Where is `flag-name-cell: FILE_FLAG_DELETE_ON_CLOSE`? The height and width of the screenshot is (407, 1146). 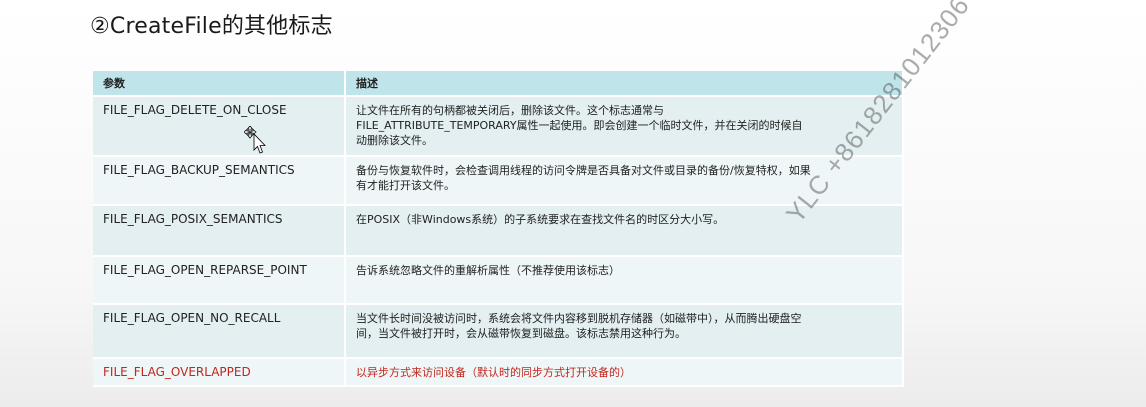 flag-name-cell: FILE_FLAG_DELETE_ON_CLOSE is located at coordinates (219, 126).